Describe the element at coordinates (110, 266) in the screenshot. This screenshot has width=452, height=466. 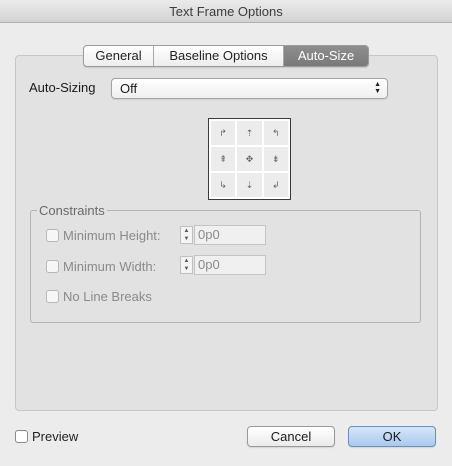
I see `minimum-width-label: Minimum Width:` at that location.